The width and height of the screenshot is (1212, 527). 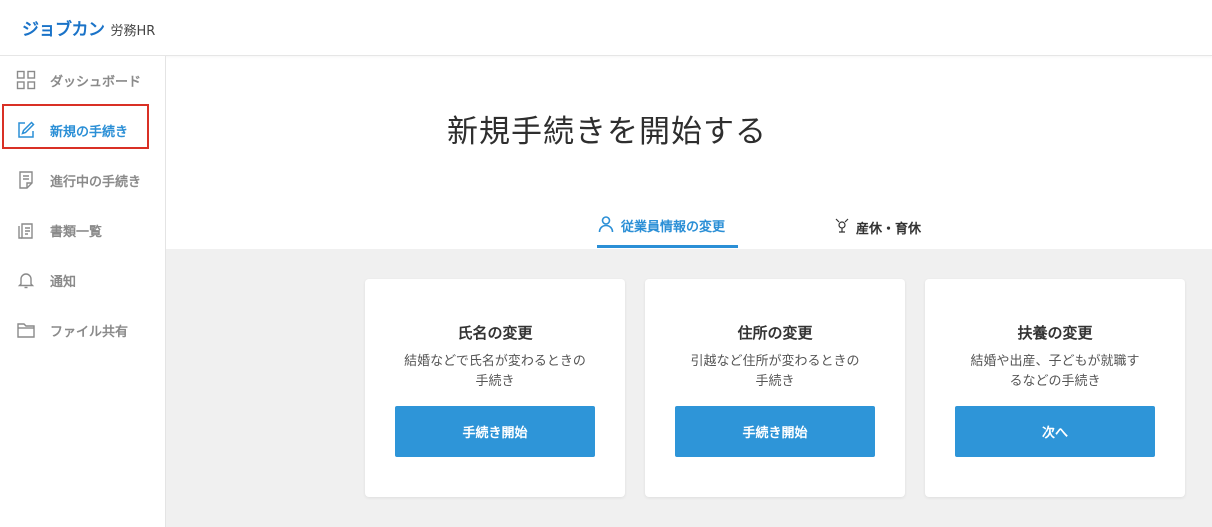 What do you see at coordinates (495, 372) in the screenshot?
I see `card-description: 結婚などで氏名が変わるときの 手続き` at bounding box center [495, 372].